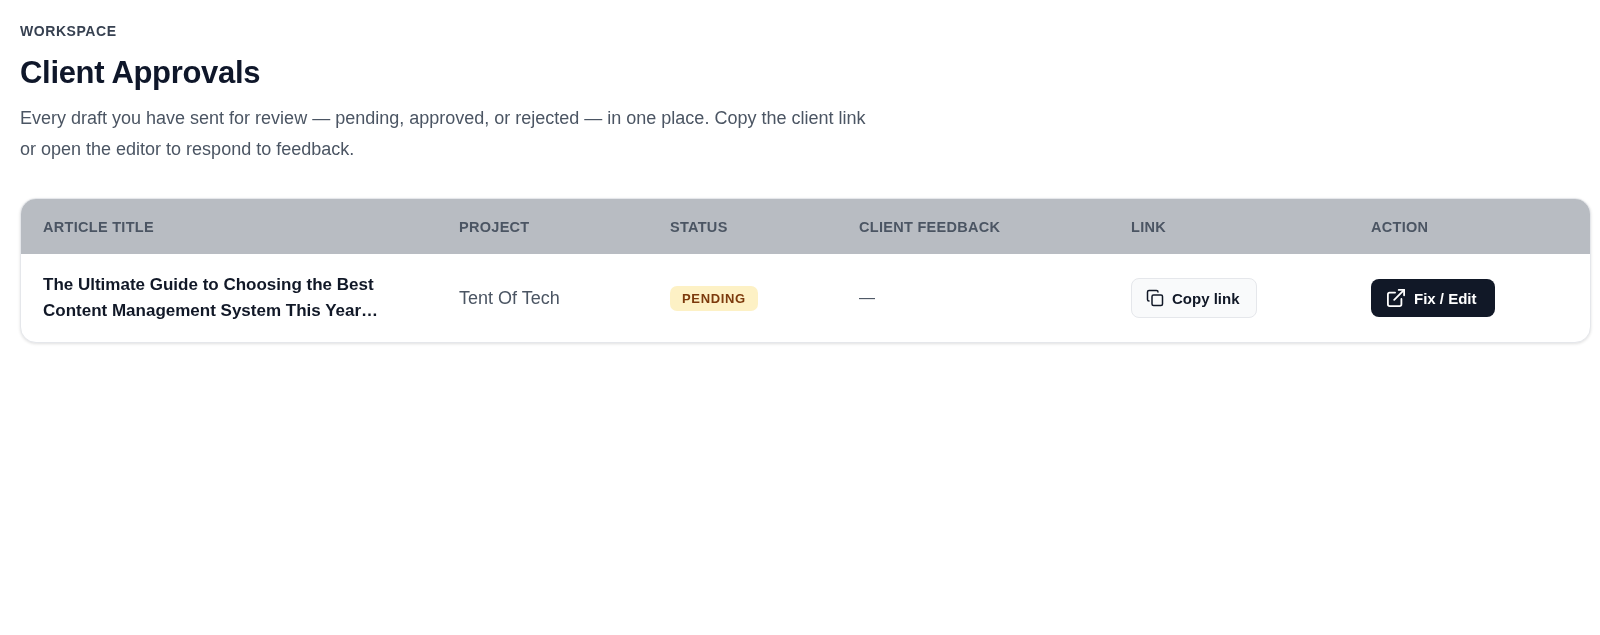  Describe the element at coordinates (141, 73) in the screenshot. I see `page-title: Client Approvals` at that location.